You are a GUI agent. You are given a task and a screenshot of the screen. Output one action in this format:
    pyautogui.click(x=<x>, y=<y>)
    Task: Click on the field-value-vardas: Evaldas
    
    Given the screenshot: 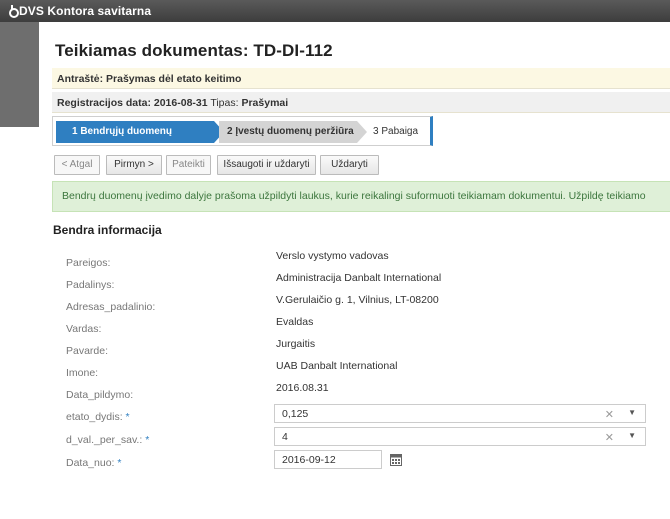 What is the action you would take?
    pyautogui.click(x=295, y=322)
    